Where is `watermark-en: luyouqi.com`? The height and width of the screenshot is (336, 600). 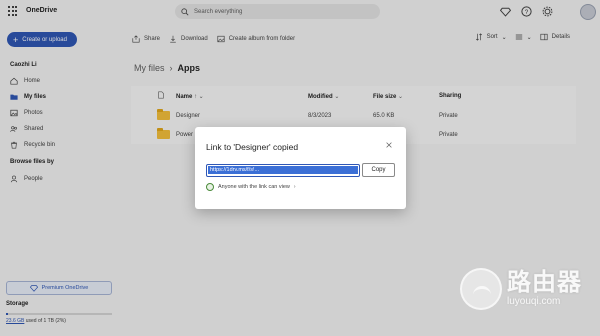 watermark-en: luyouqi.com is located at coordinates (534, 301).